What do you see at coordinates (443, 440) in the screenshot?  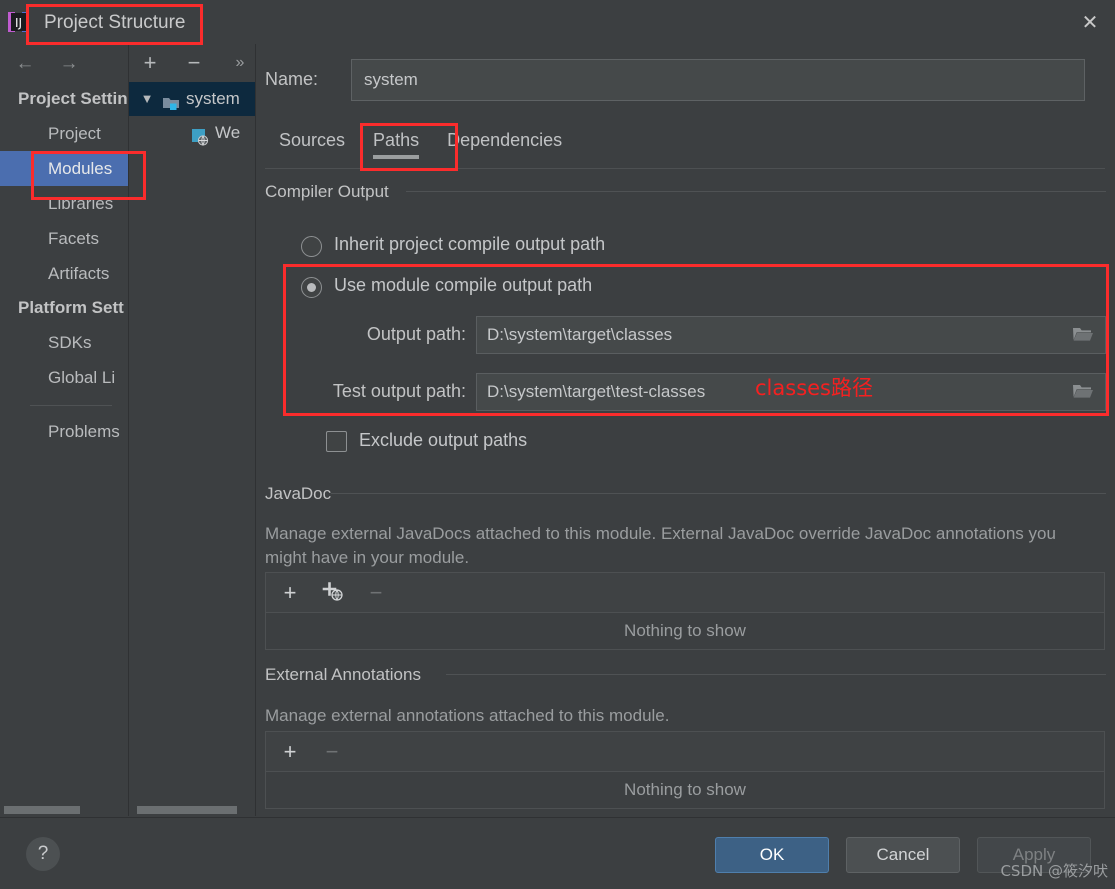 I see `checkbox-label: Exclude output paths` at bounding box center [443, 440].